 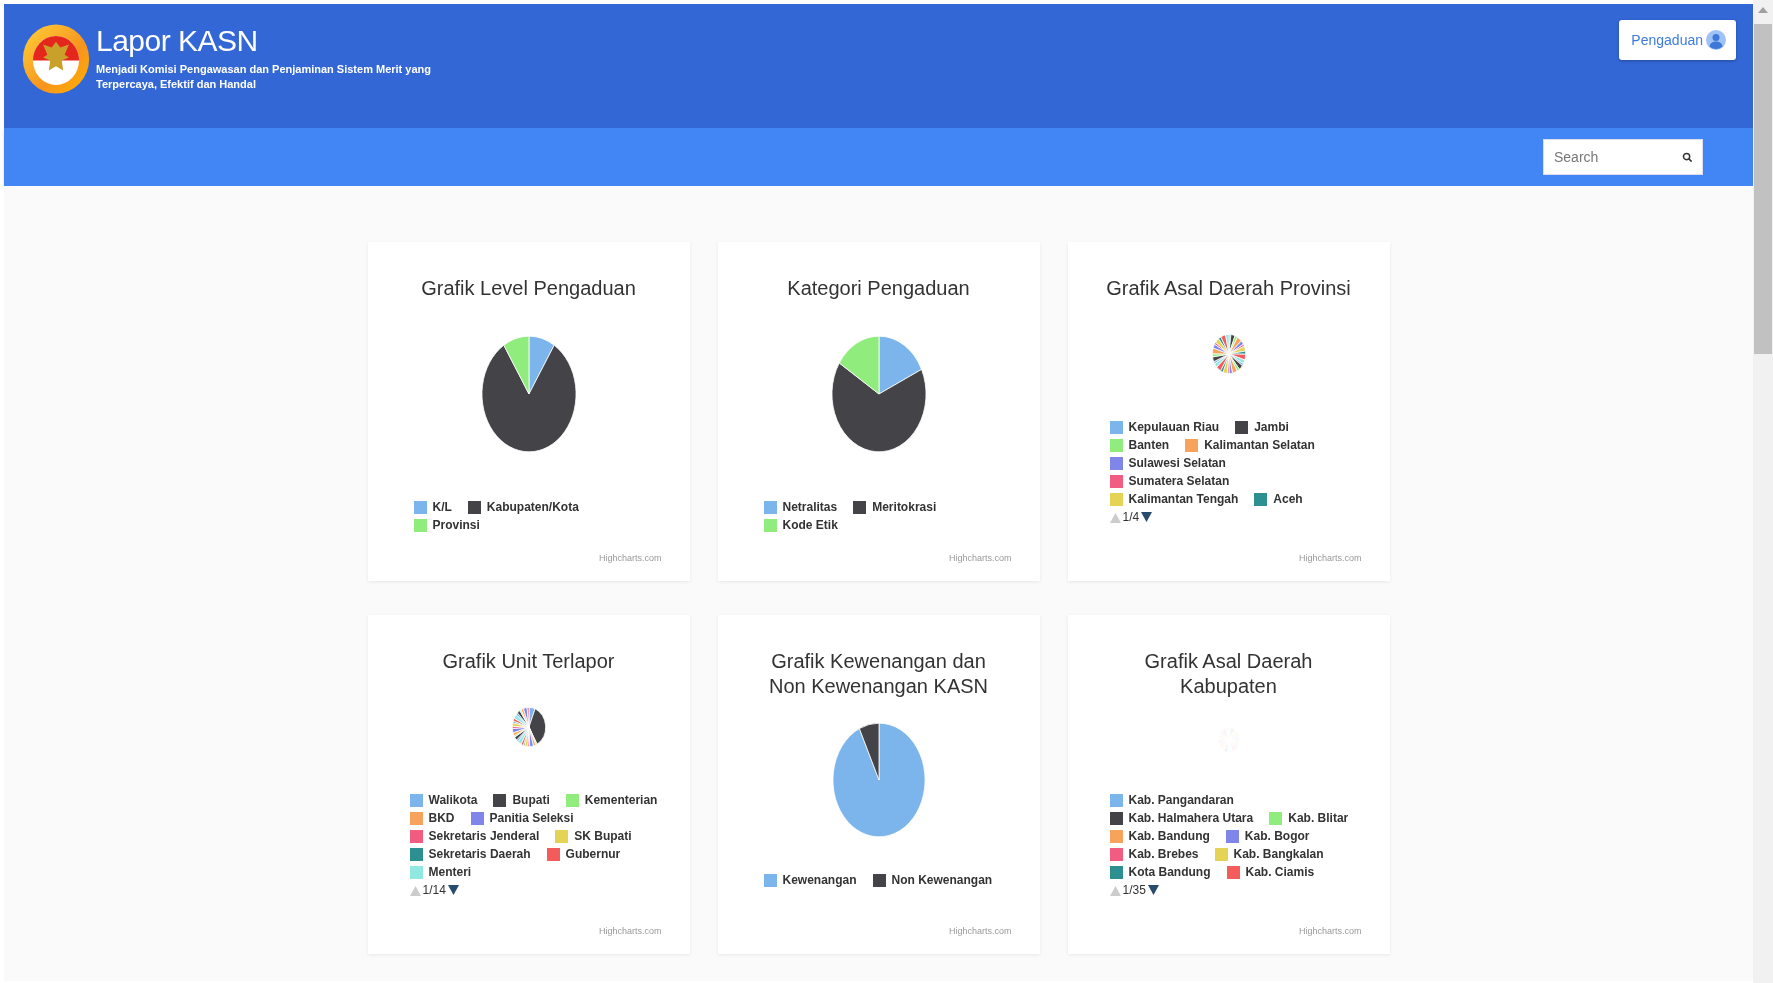 I want to click on legend-label: Kalimantan Tengah, so click(x=1183, y=499).